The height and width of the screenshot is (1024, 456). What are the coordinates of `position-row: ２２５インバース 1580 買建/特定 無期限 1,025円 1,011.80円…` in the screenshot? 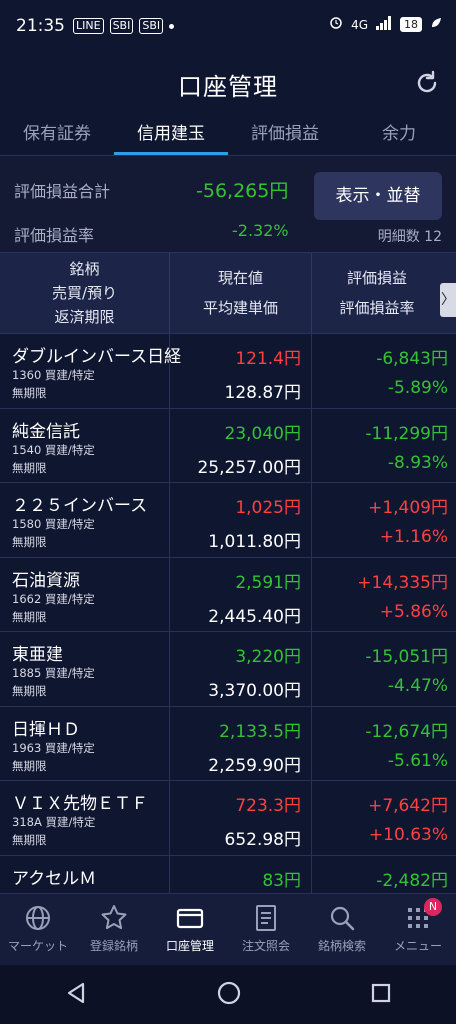 It's located at (228, 520).